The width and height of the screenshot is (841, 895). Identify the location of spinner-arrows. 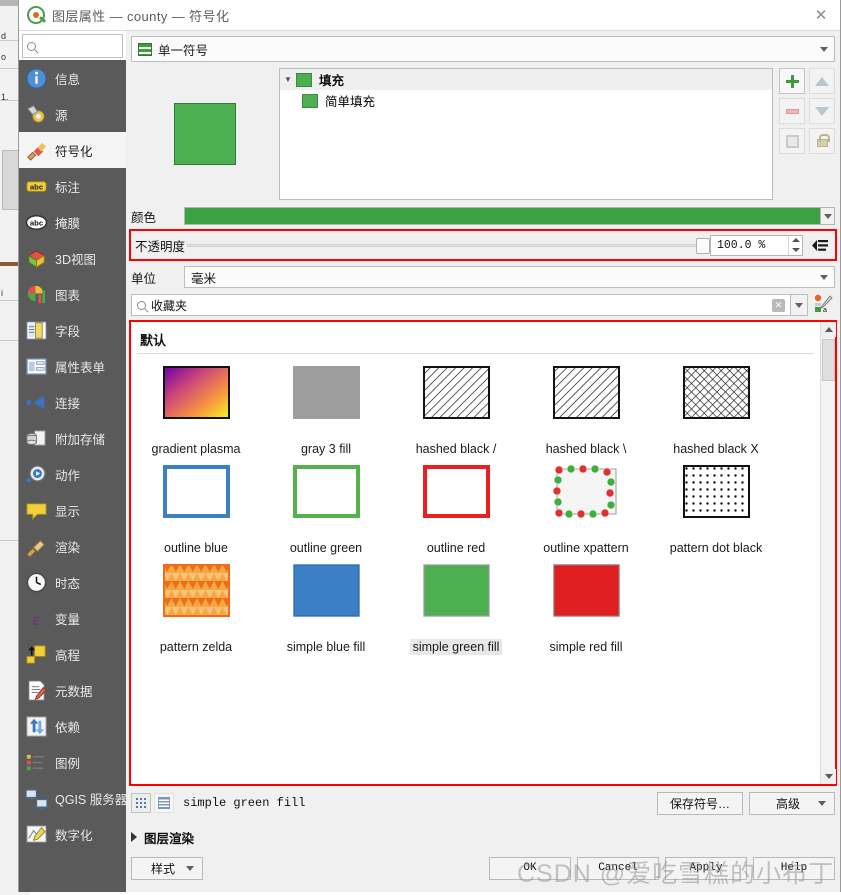
(795, 245).